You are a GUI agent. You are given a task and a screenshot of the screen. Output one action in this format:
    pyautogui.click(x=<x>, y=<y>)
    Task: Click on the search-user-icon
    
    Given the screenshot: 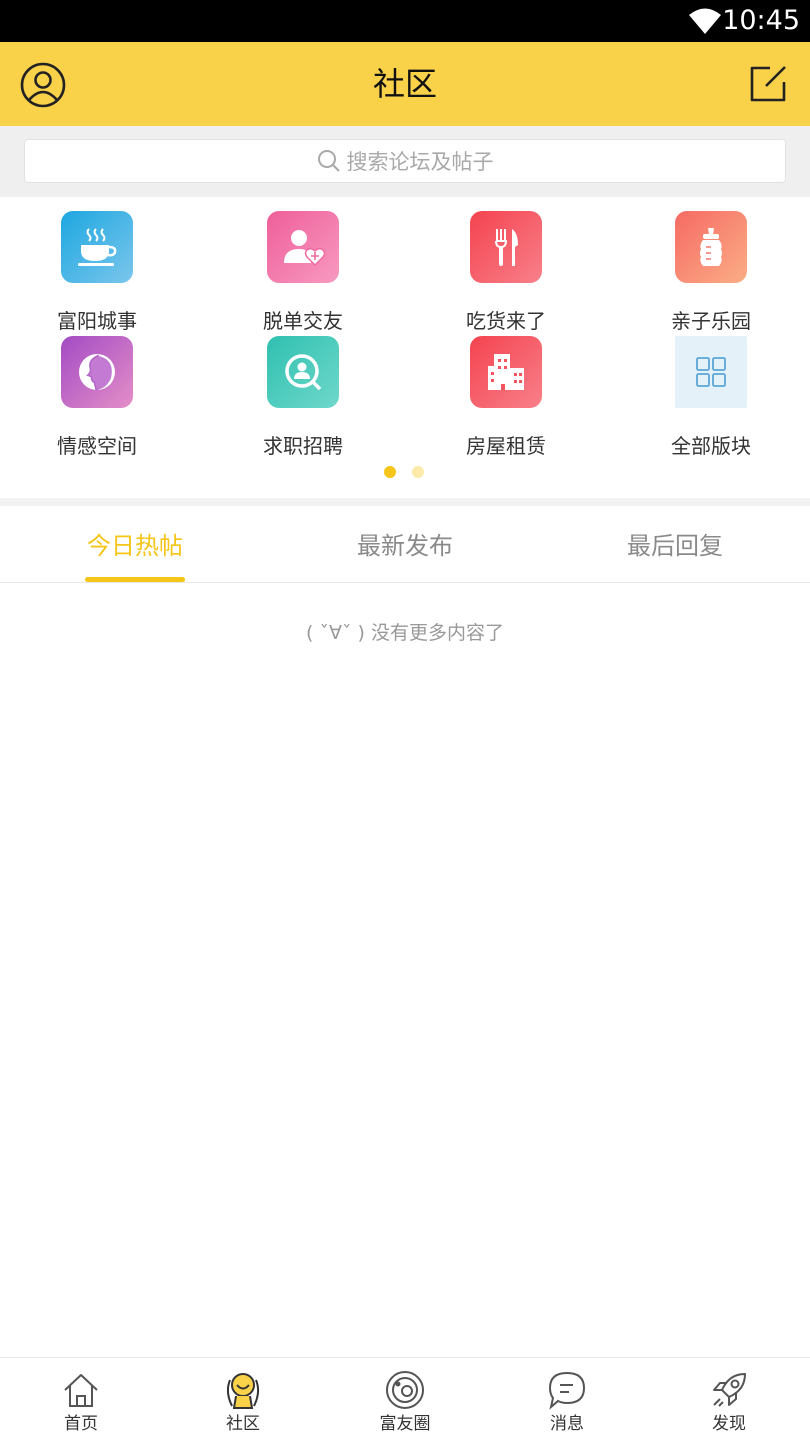 What is the action you would take?
    pyautogui.click(x=303, y=372)
    